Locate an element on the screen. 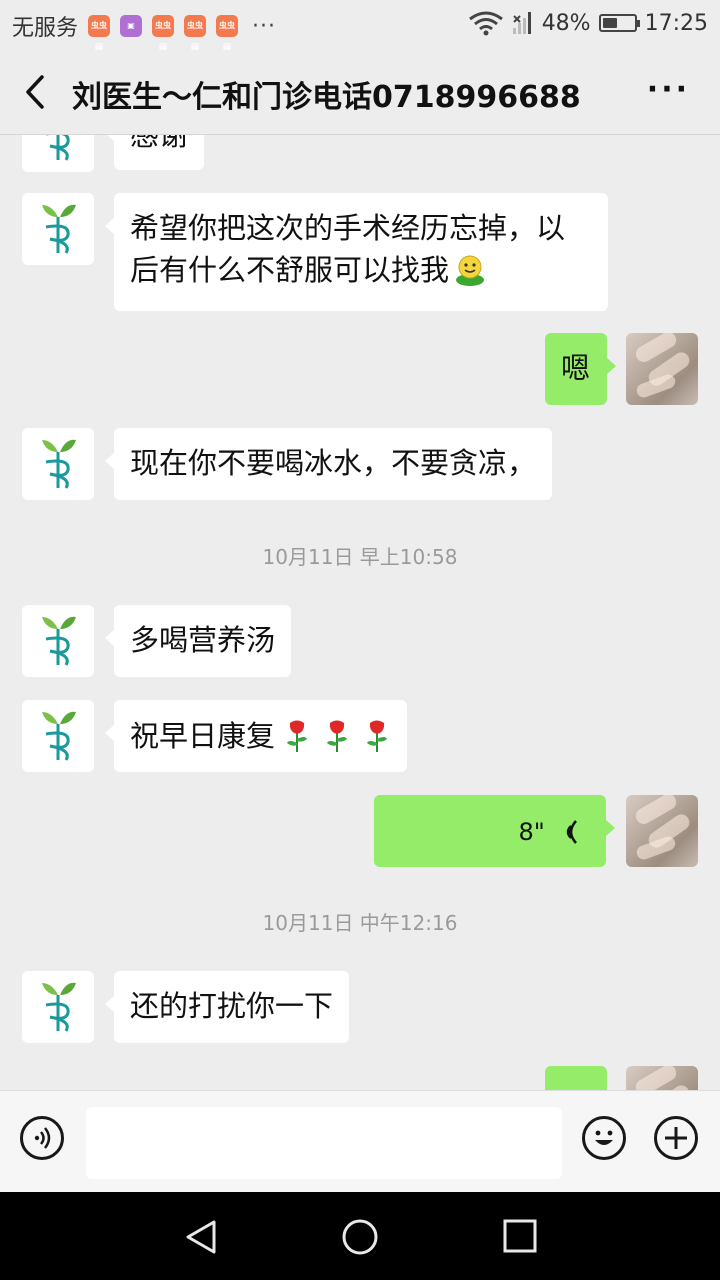 The image size is (720, 1280). voice-wave-icon is located at coordinates (571, 832).